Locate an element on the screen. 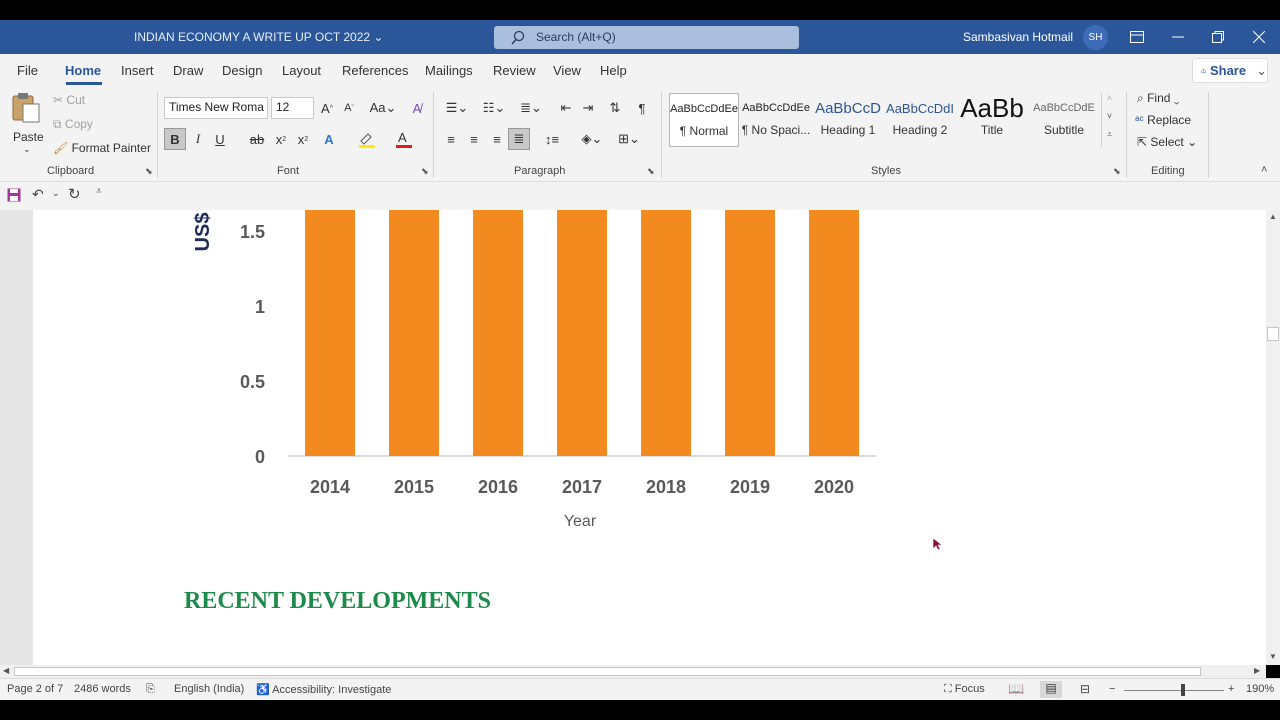 Image resolution: width=1280 pixels, height=720 pixels. user-name: Sambasivan Hotmail is located at coordinates (1018, 37).